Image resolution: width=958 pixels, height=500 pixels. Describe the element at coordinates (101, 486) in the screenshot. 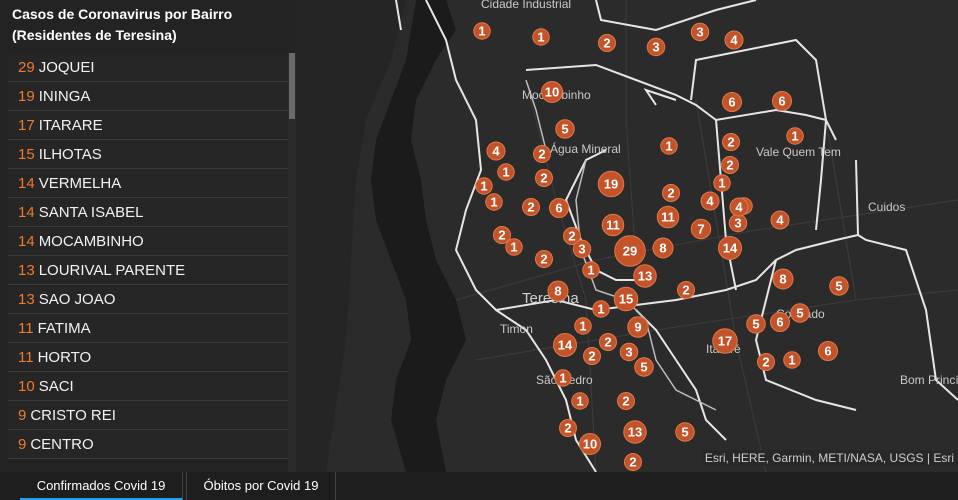

I see `tab-confirmados: Confirmados Covid 19` at that location.